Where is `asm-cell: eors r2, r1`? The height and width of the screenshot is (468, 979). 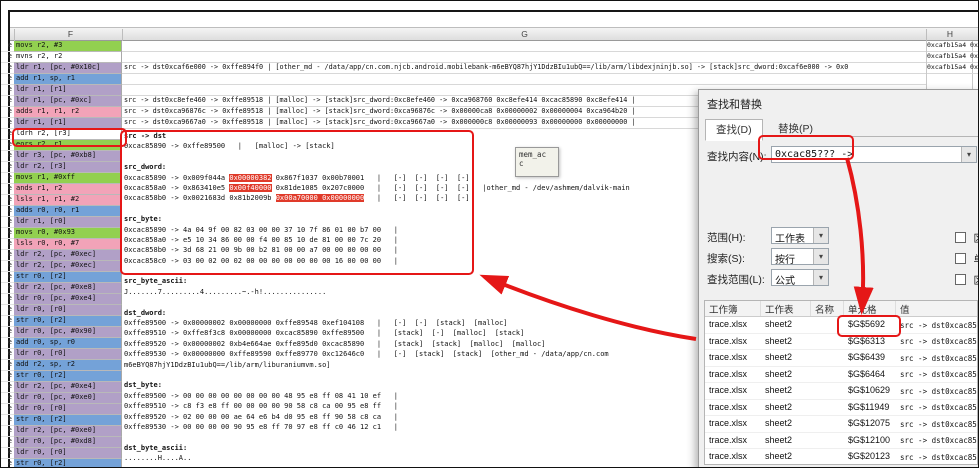 asm-cell: eors r2, r1 is located at coordinates (68, 145).